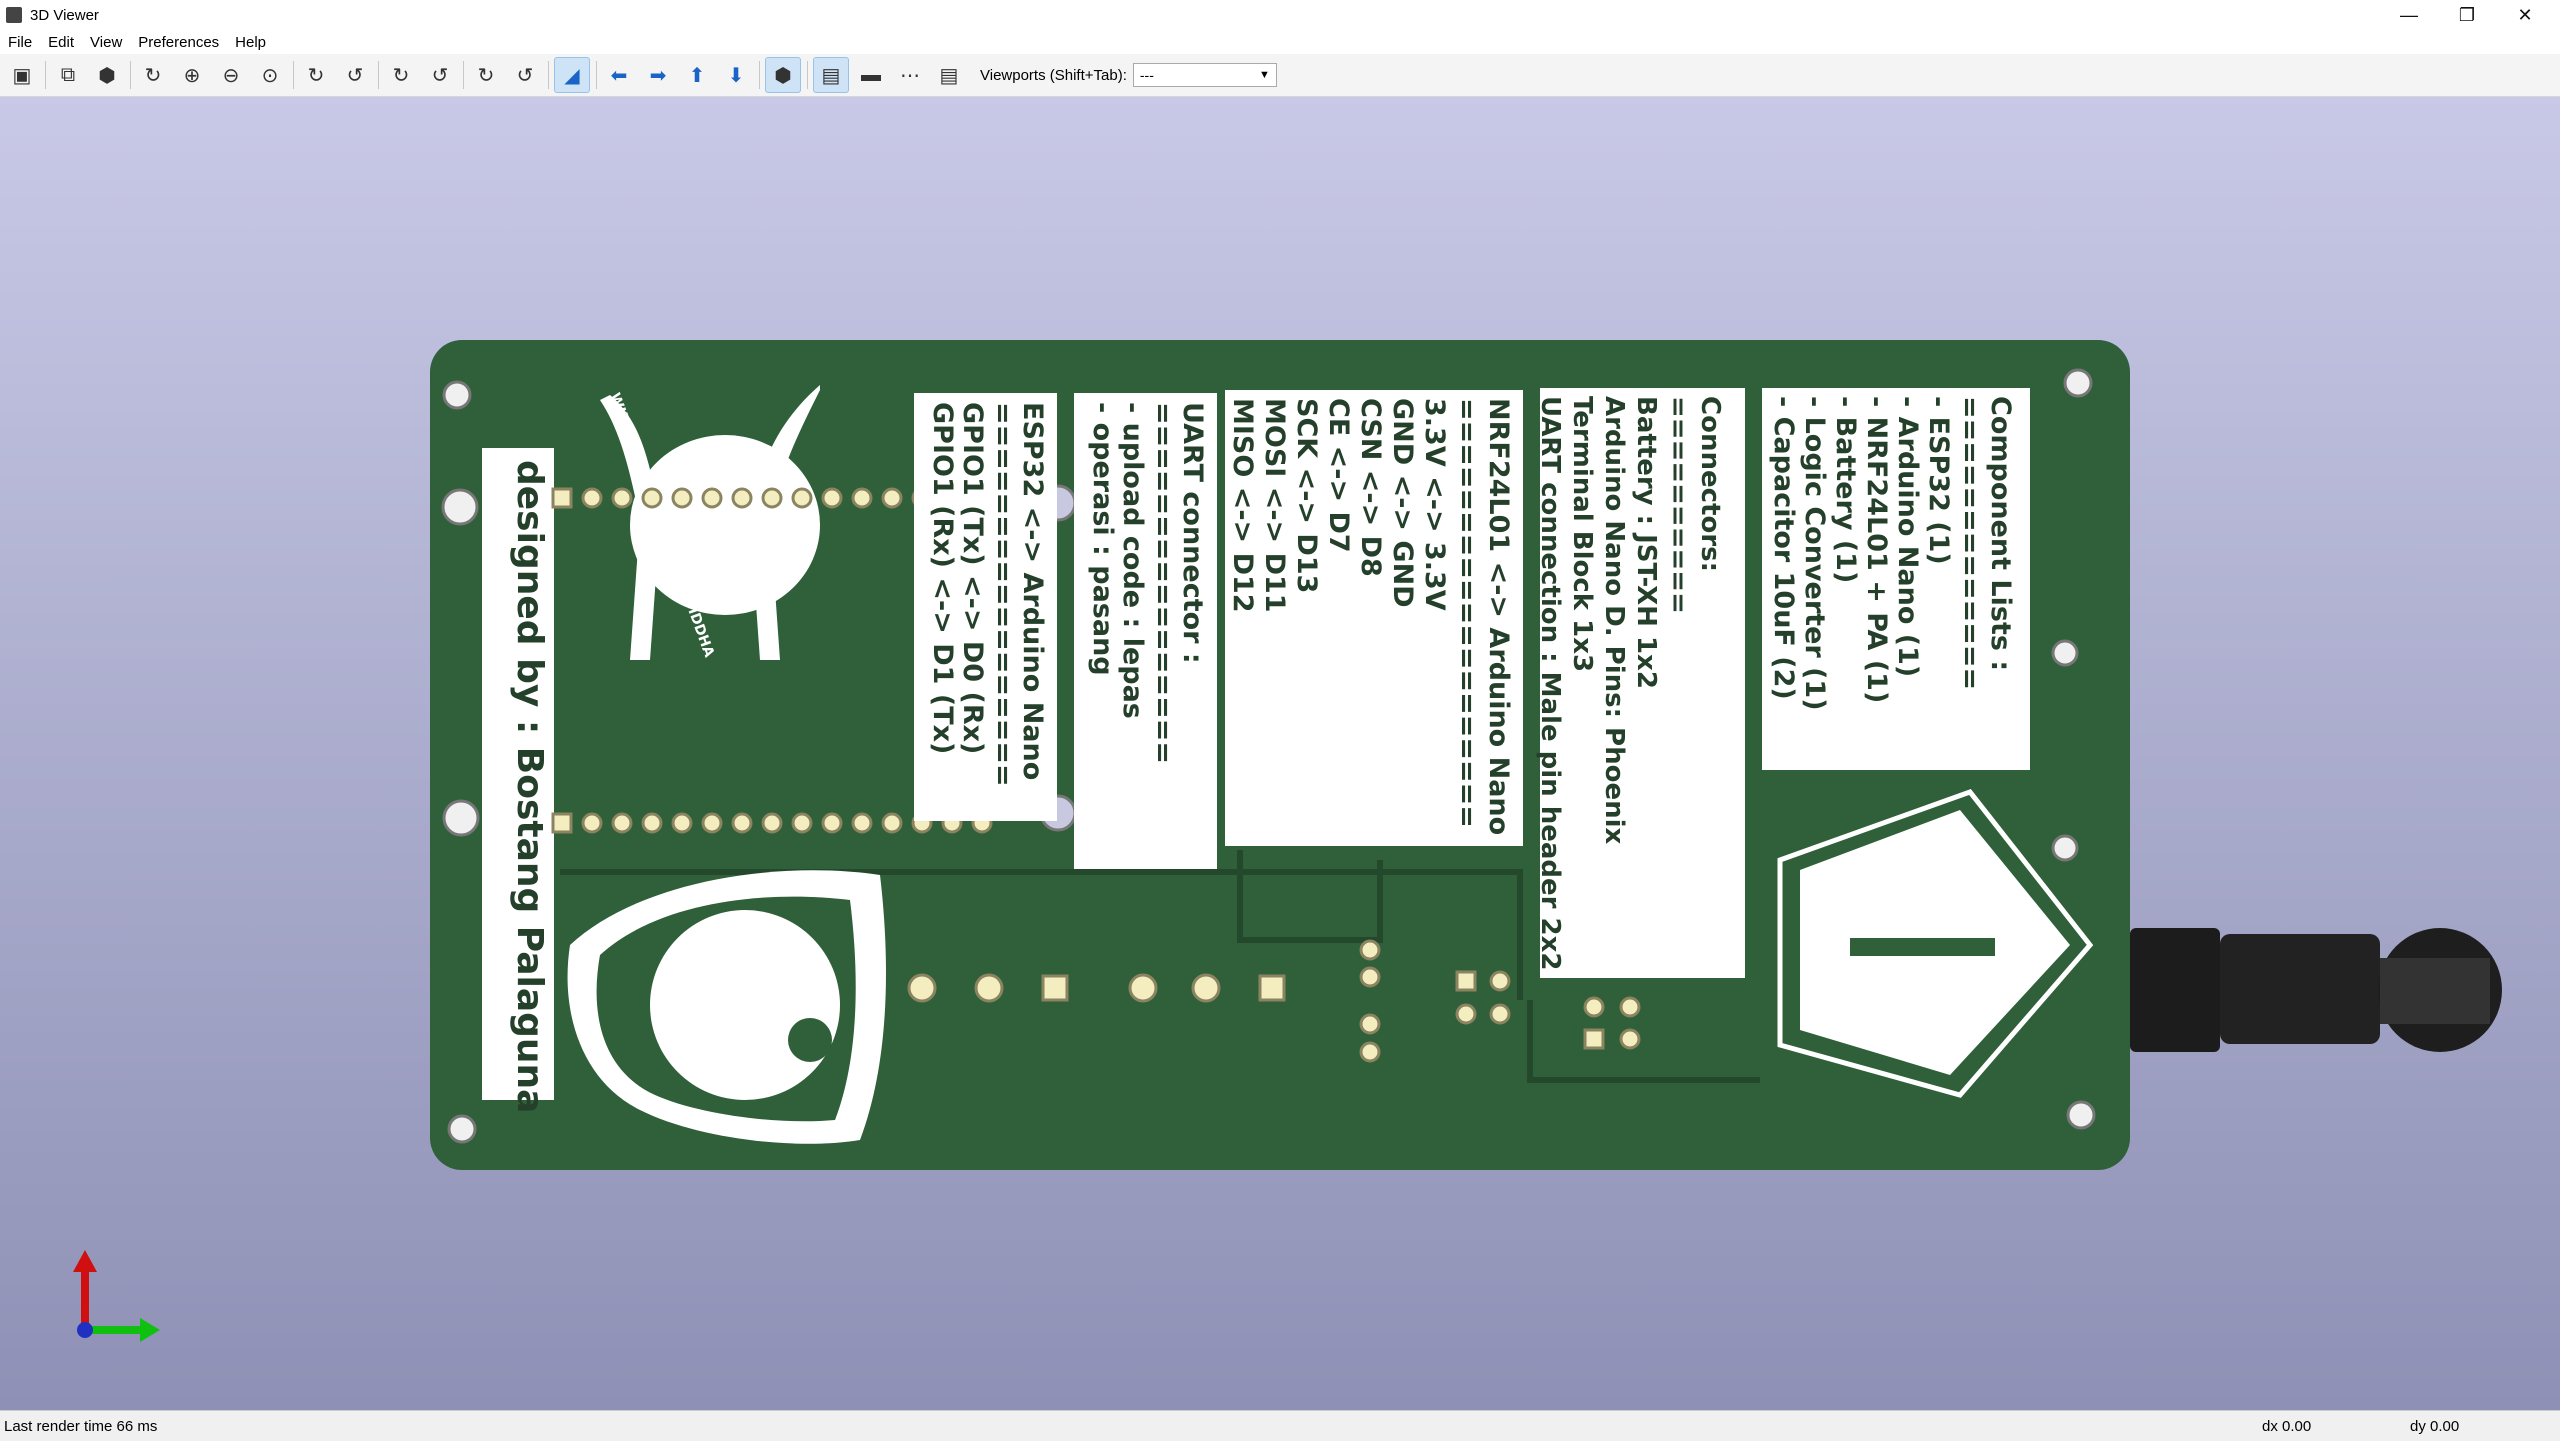  I want to click on silkscreen-line: MOSI <-> D11, so click(1274, 505).